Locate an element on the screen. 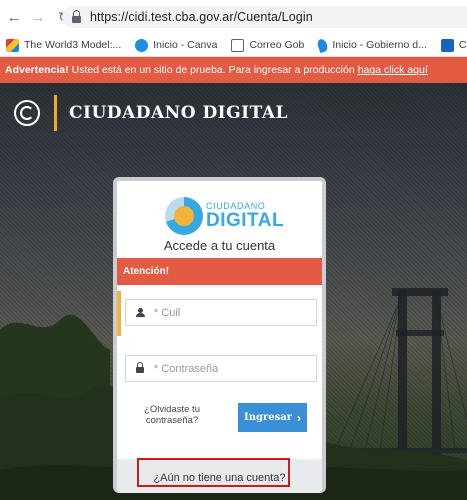 This screenshot has width=467, height=500. site-brand: CIUDADANO DIGITAL is located at coordinates (151, 113).